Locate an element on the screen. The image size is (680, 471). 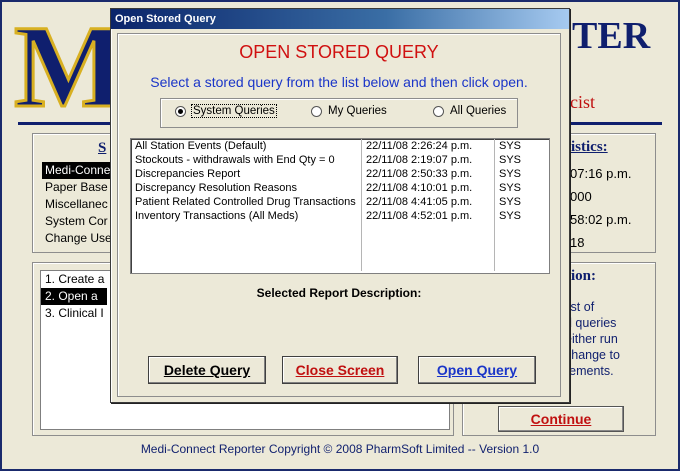
open-query-button: Open Query is located at coordinates (477, 370).